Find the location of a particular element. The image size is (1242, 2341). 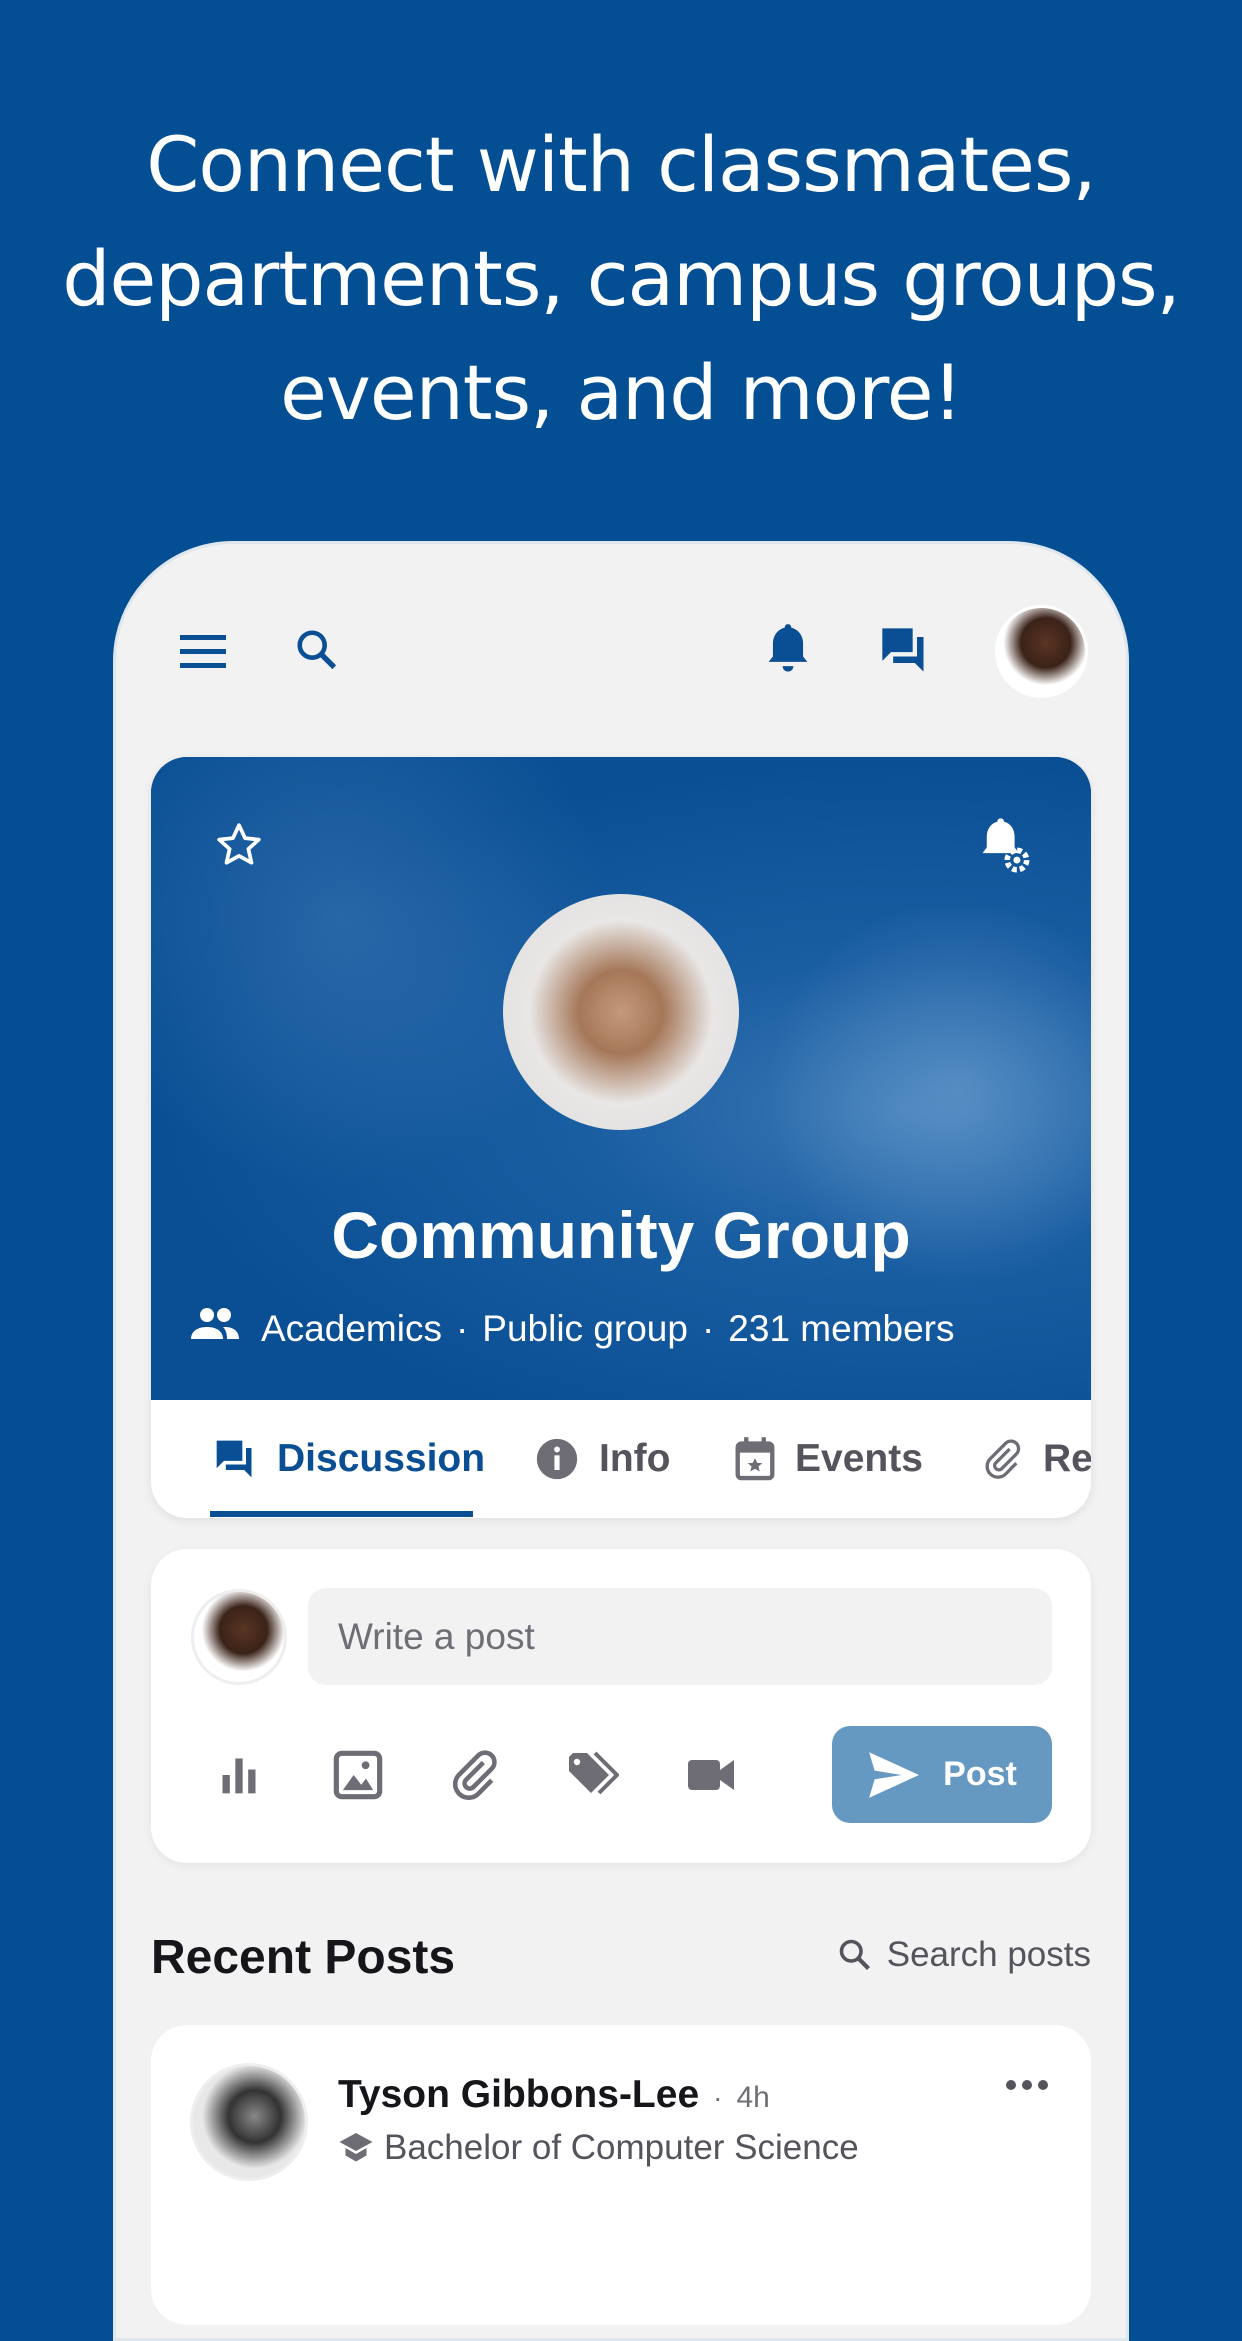

video-icon is located at coordinates (712, 1775).